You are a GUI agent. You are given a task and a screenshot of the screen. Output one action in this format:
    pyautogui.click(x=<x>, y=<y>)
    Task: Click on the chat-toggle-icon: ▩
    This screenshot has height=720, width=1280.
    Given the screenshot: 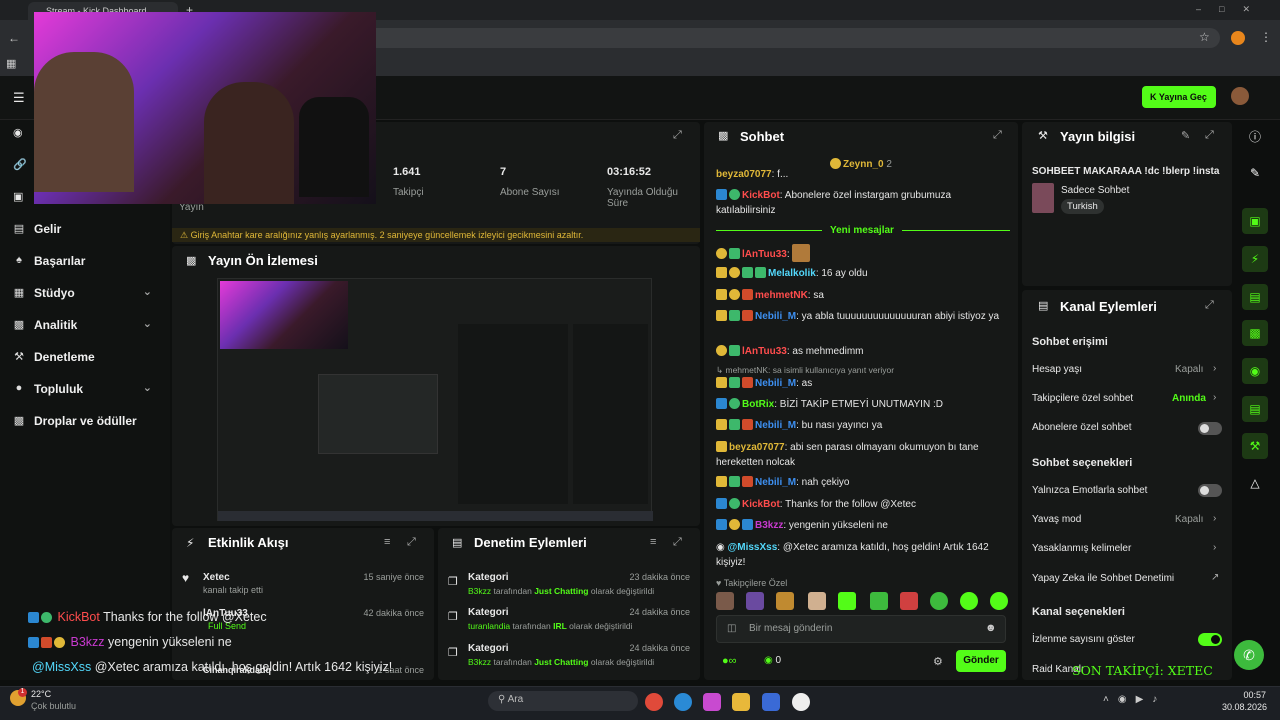 What is the action you would take?
    pyautogui.click(x=1255, y=333)
    